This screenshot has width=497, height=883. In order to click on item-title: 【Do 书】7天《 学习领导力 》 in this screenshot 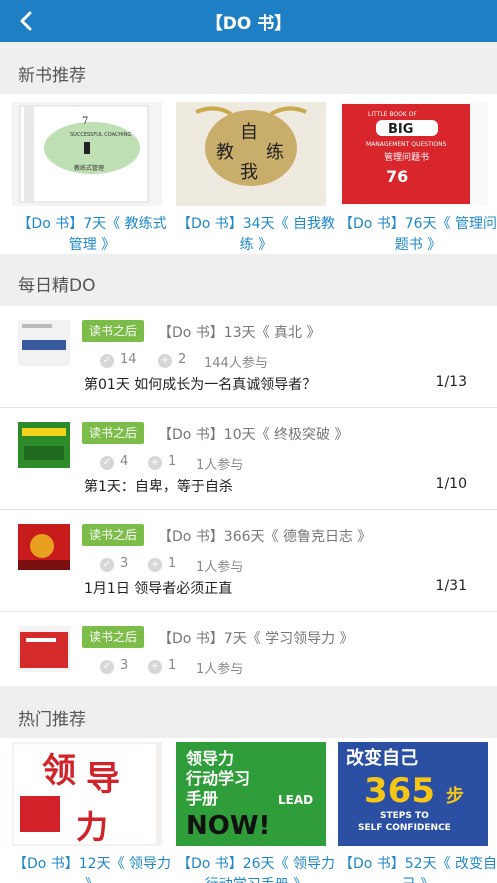, I will do `click(256, 638)`.